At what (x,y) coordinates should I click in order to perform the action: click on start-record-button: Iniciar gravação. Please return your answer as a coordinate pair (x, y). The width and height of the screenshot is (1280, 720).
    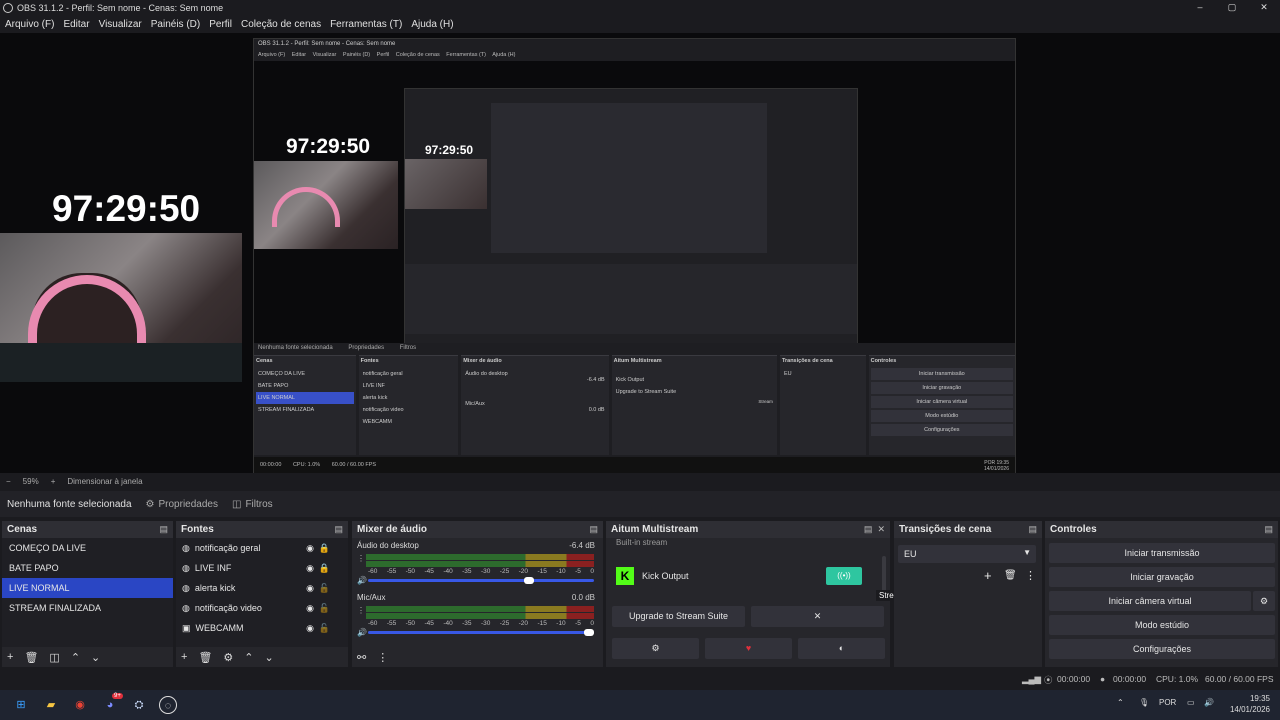
    Looking at the image, I should click on (1162, 577).